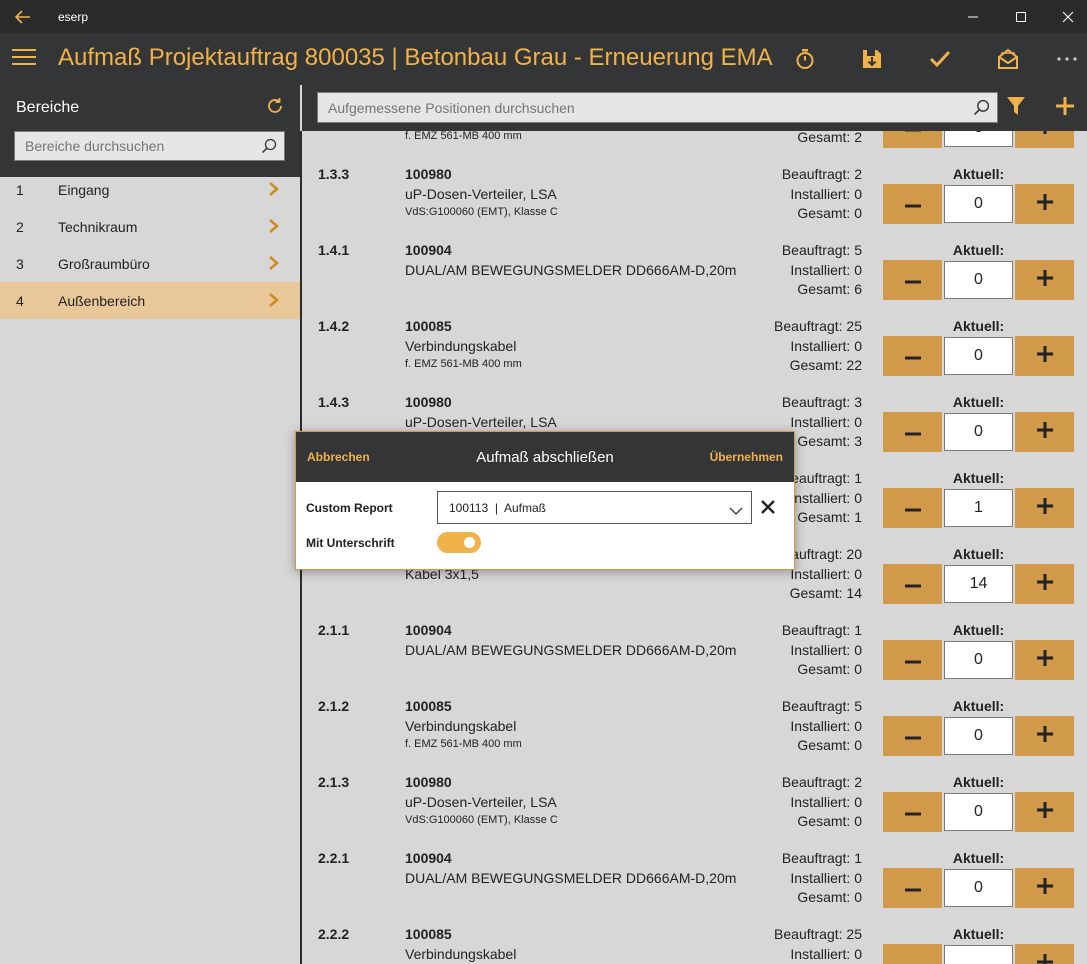 Image resolution: width=1087 pixels, height=964 pixels. I want to click on article-description: Verbindungskabel, so click(461, 346).